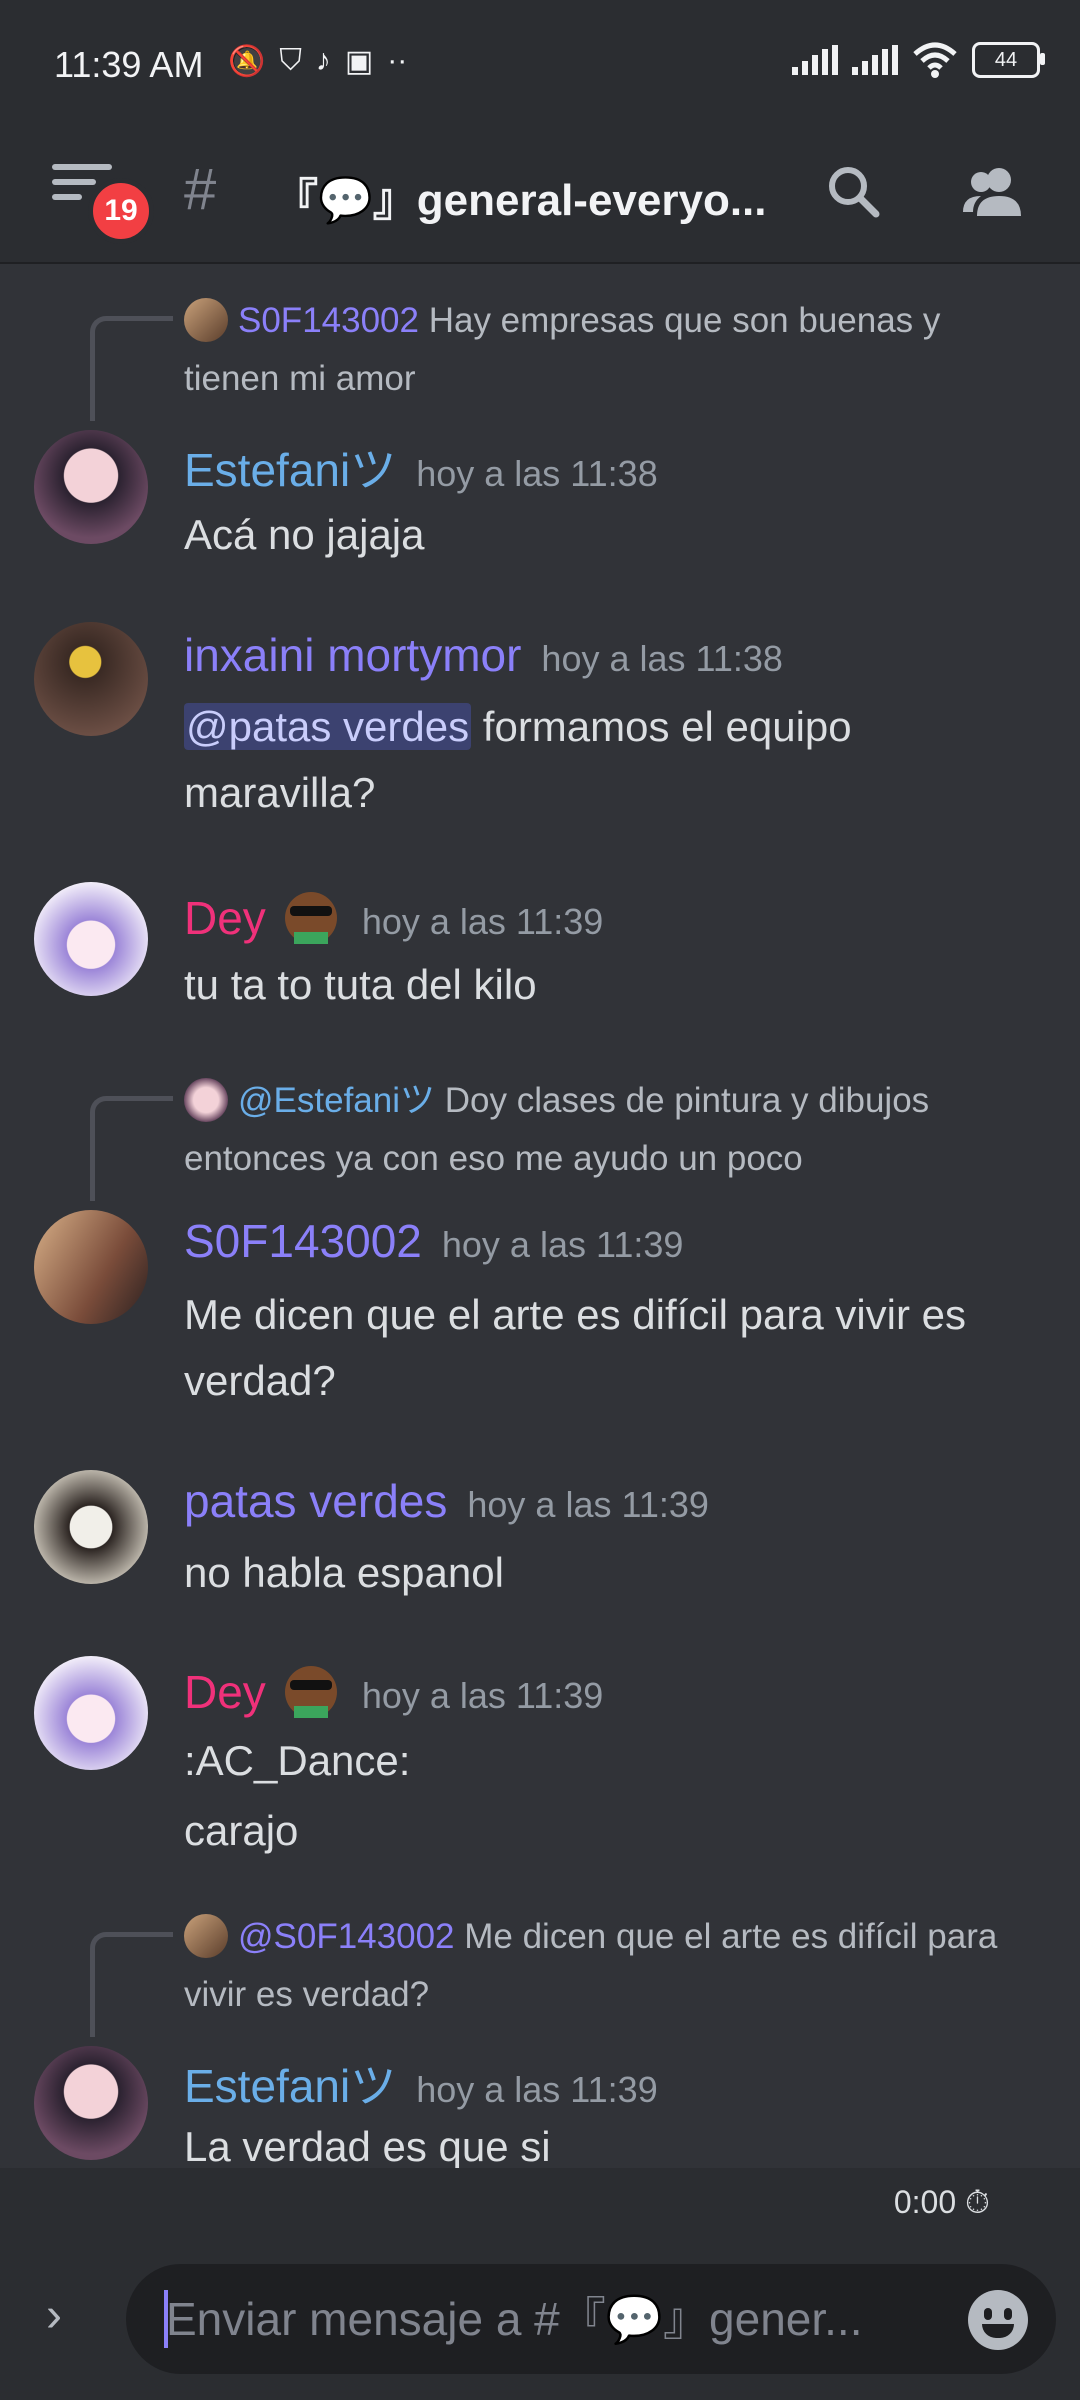 The width and height of the screenshot is (1080, 2400). What do you see at coordinates (121, 211) in the screenshot?
I see `unread-badge: 19` at bounding box center [121, 211].